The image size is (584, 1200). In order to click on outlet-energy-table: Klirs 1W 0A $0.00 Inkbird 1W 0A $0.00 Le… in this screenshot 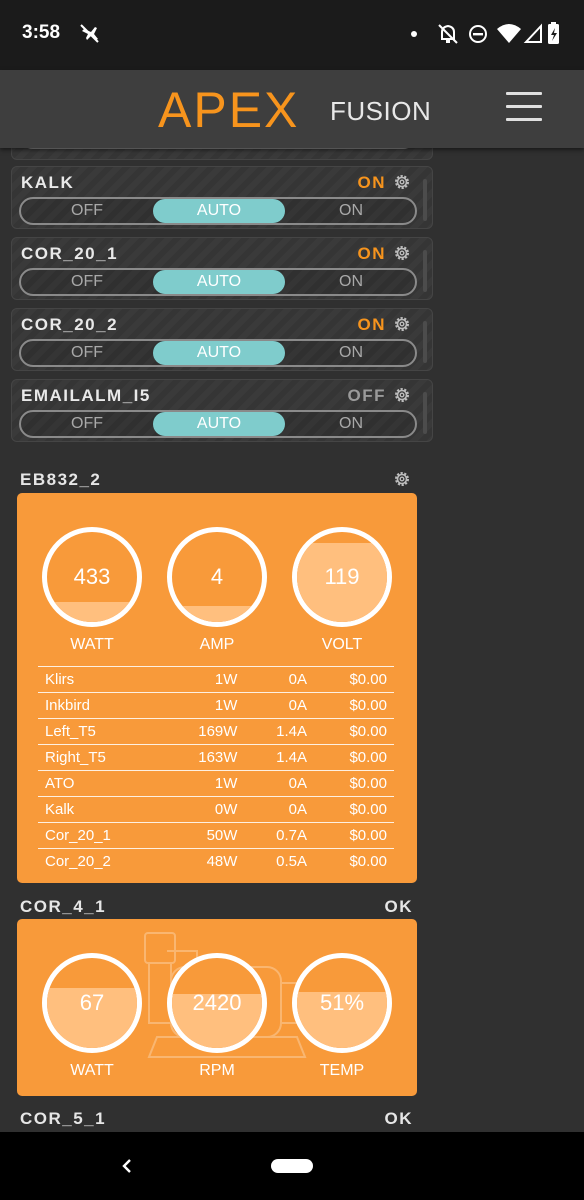, I will do `click(216, 770)`.